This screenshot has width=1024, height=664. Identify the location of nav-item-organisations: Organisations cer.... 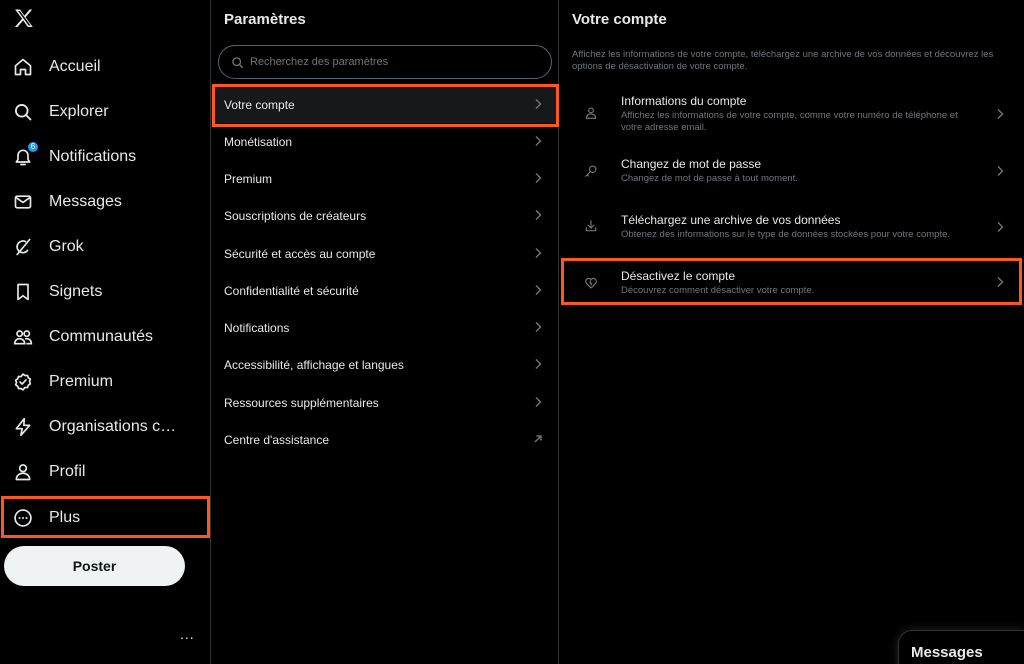
(102, 426).